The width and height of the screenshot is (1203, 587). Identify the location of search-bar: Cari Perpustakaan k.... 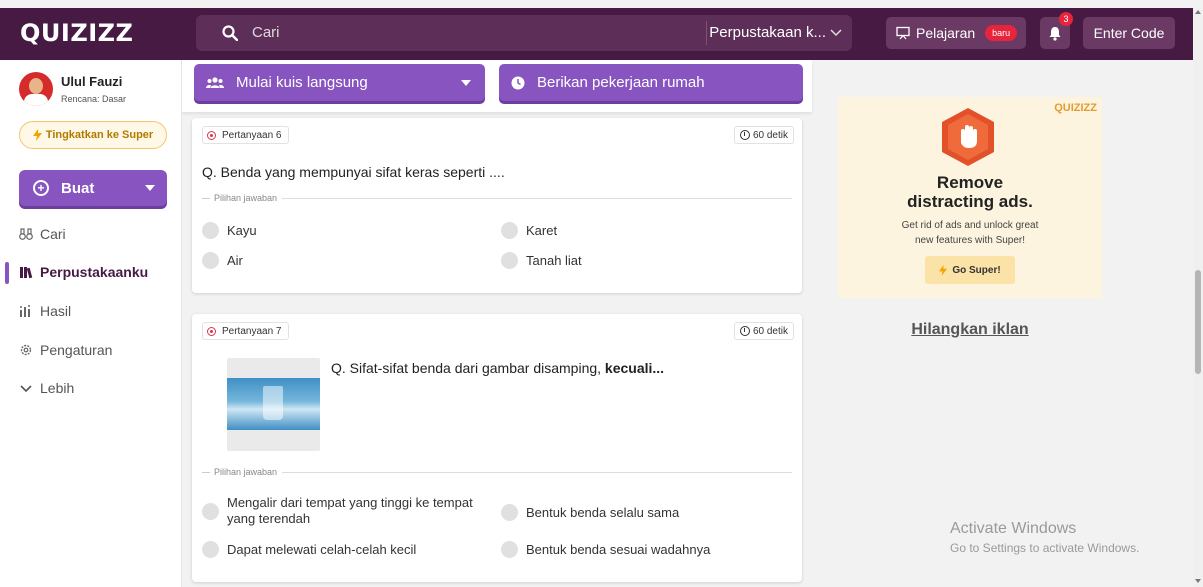
(524, 33).